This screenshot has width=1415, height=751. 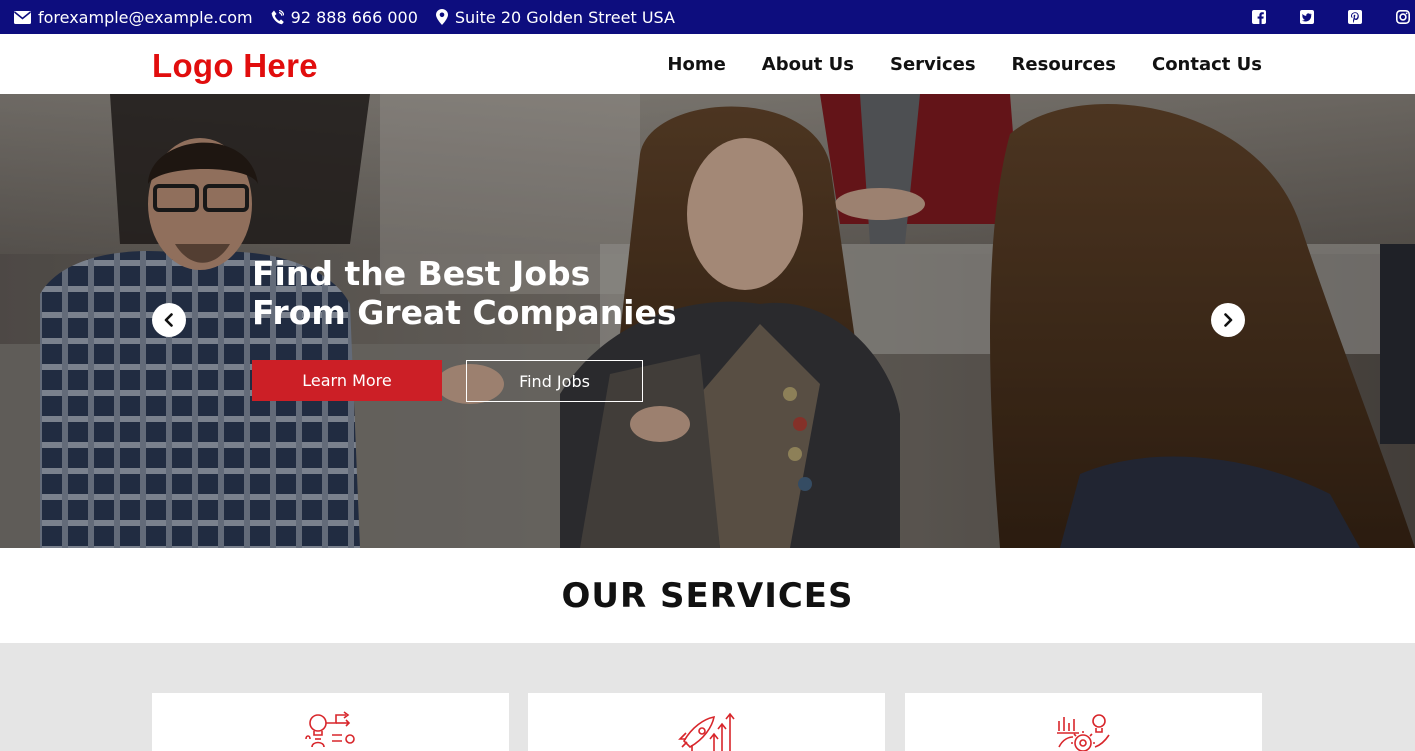 I want to click on hero-title-line2: From Great Companies, so click(x=464, y=312).